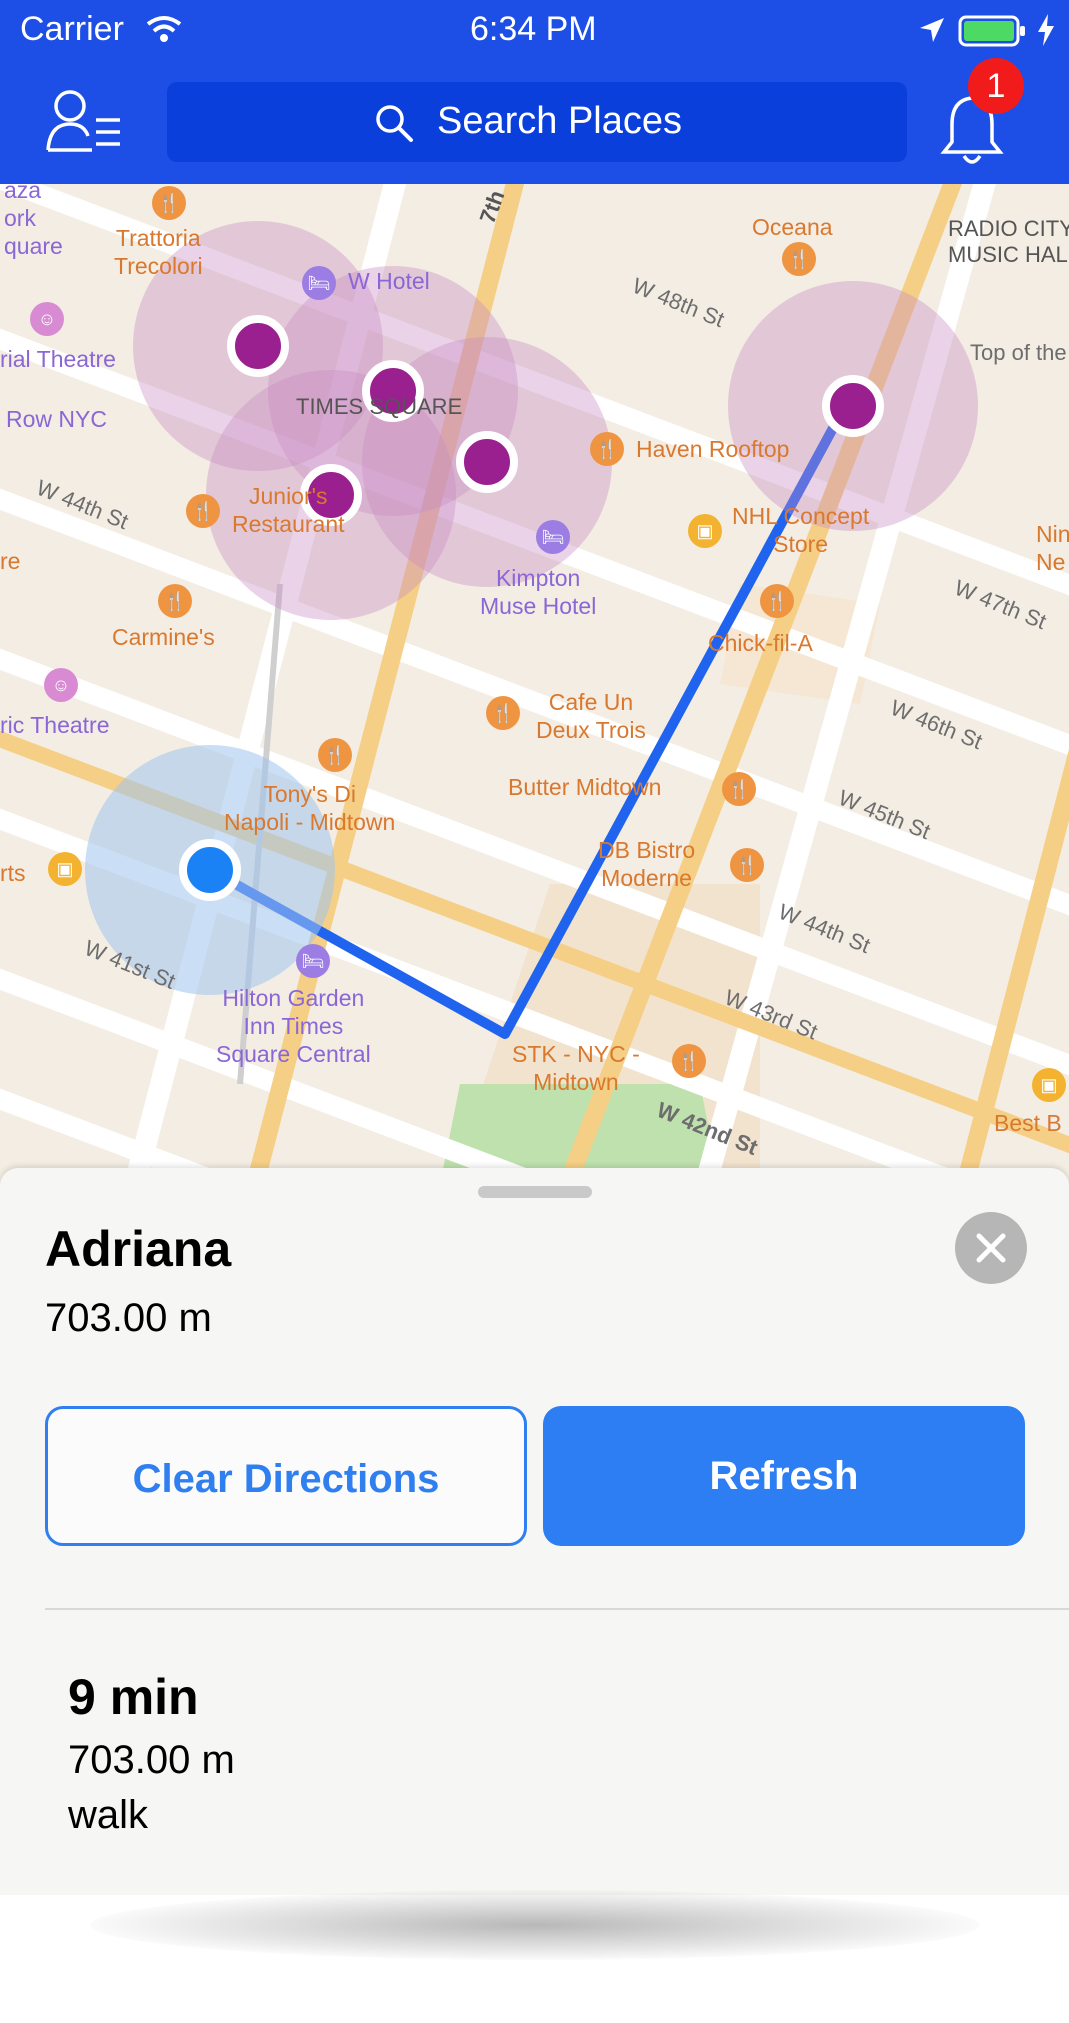 The height and width of the screenshot is (2023, 1069). I want to click on map-label: Trattoria Trecolori, so click(158, 252).